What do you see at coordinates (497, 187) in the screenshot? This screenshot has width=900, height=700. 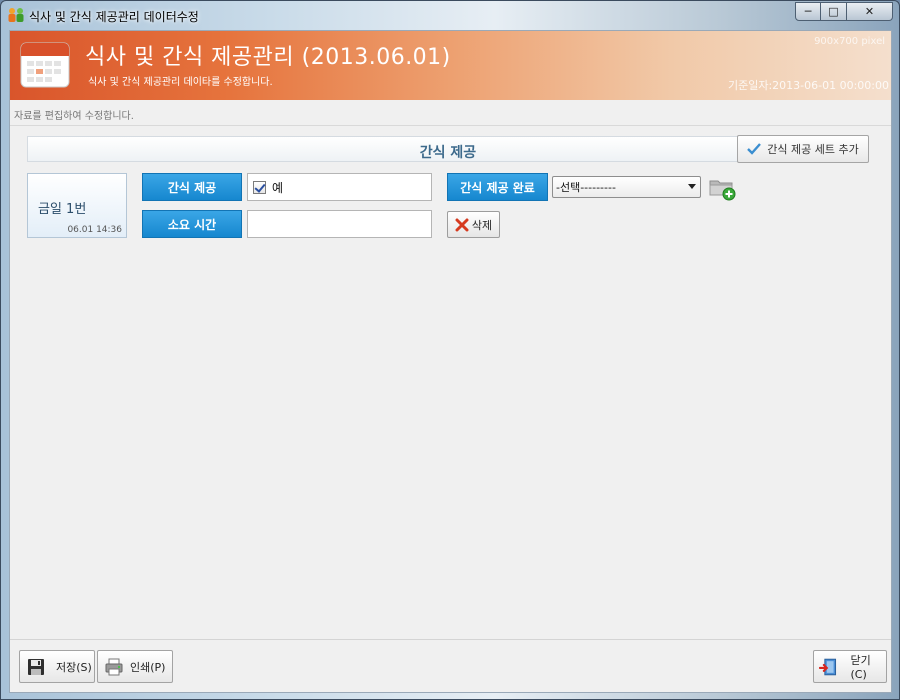 I see `snack-complete-label: 간식 제공 완료` at bounding box center [497, 187].